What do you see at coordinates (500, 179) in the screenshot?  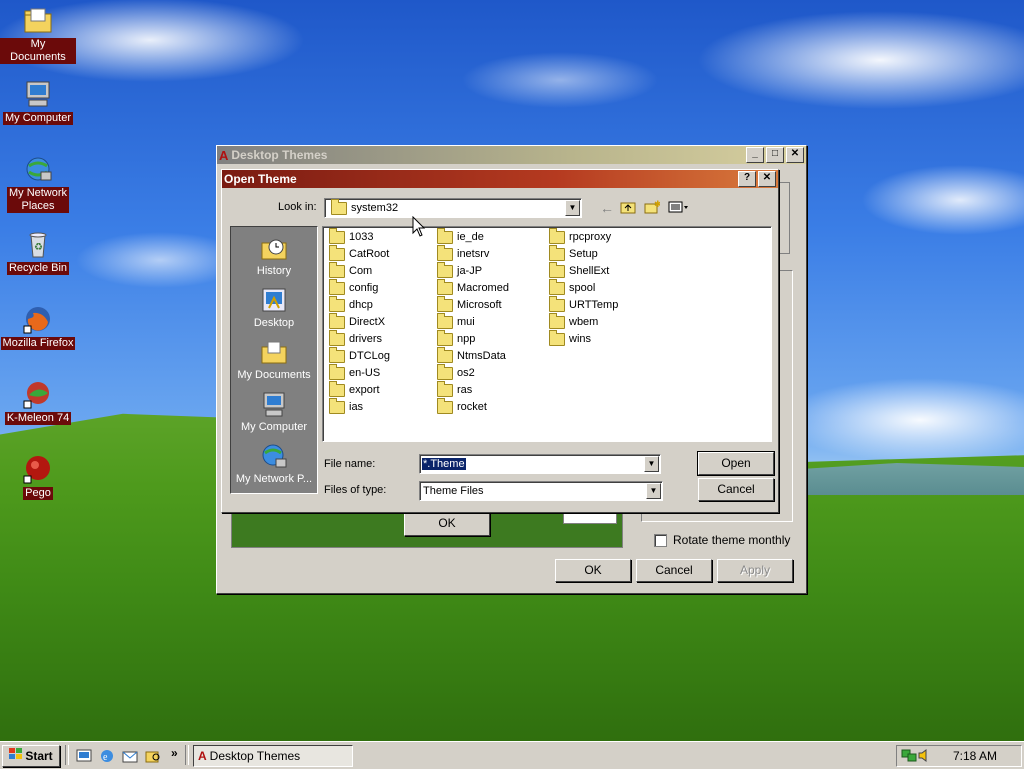 I see `open-theme-titlebar: Open Theme ? ✕` at bounding box center [500, 179].